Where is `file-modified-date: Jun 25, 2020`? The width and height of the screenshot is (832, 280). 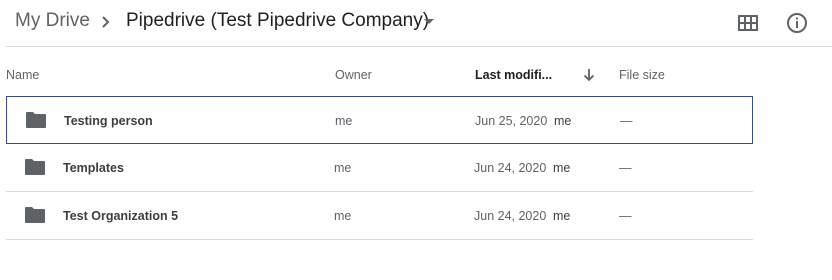 file-modified-date: Jun 25, 2020 is located at coordinates (511, 121).